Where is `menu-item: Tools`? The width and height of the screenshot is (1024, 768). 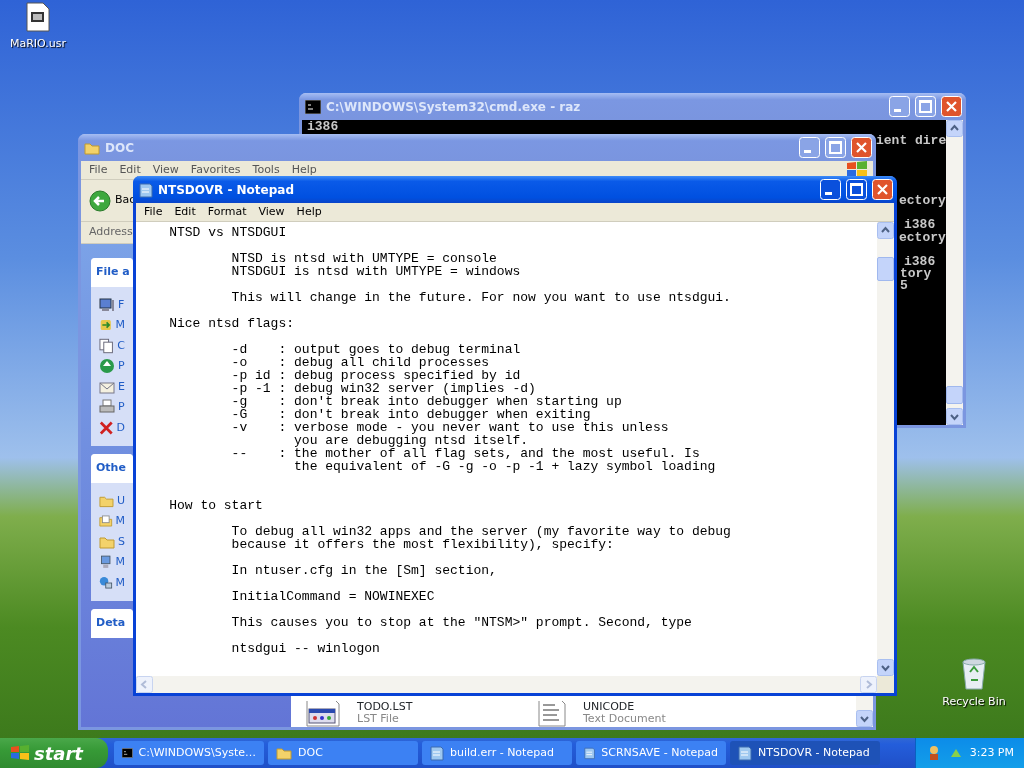
menu-item: Tools is located at coordinates (266, 170).